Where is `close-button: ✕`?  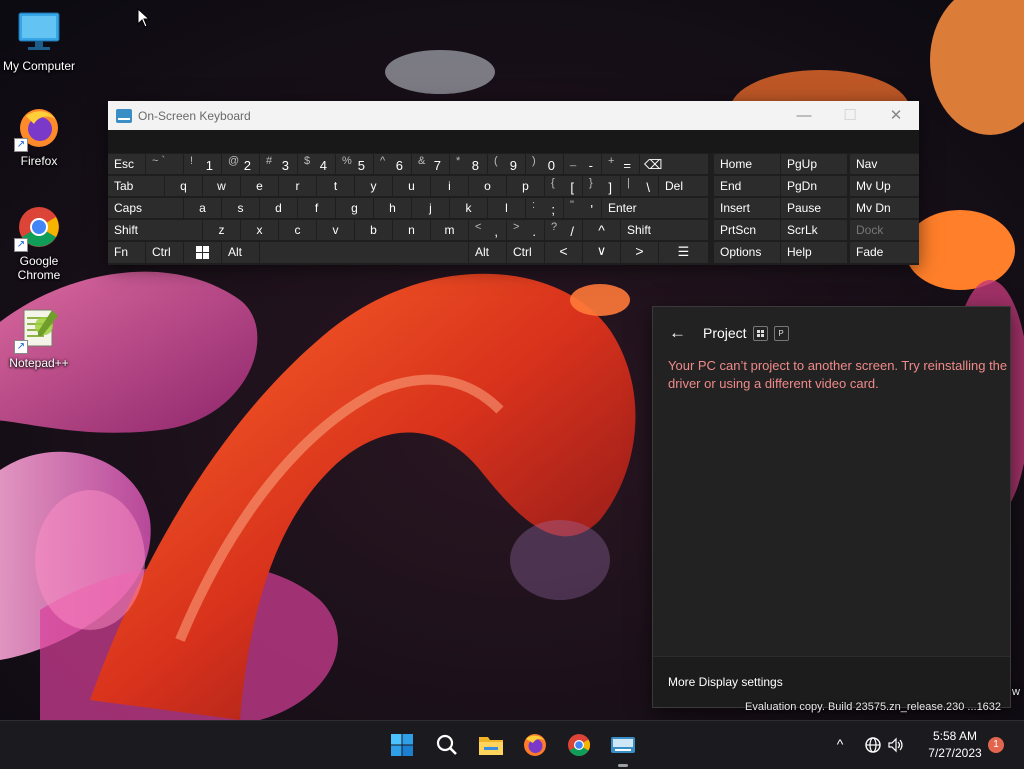
close-button: ✕ is located at coordinates (896, 115).